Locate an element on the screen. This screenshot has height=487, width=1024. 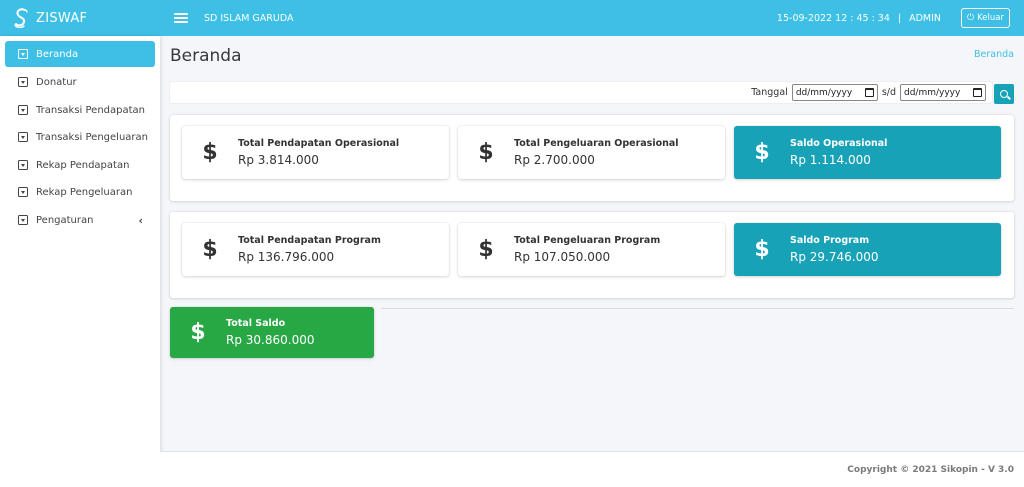
logout-label: Keluar is located at coordinates (990, 18).